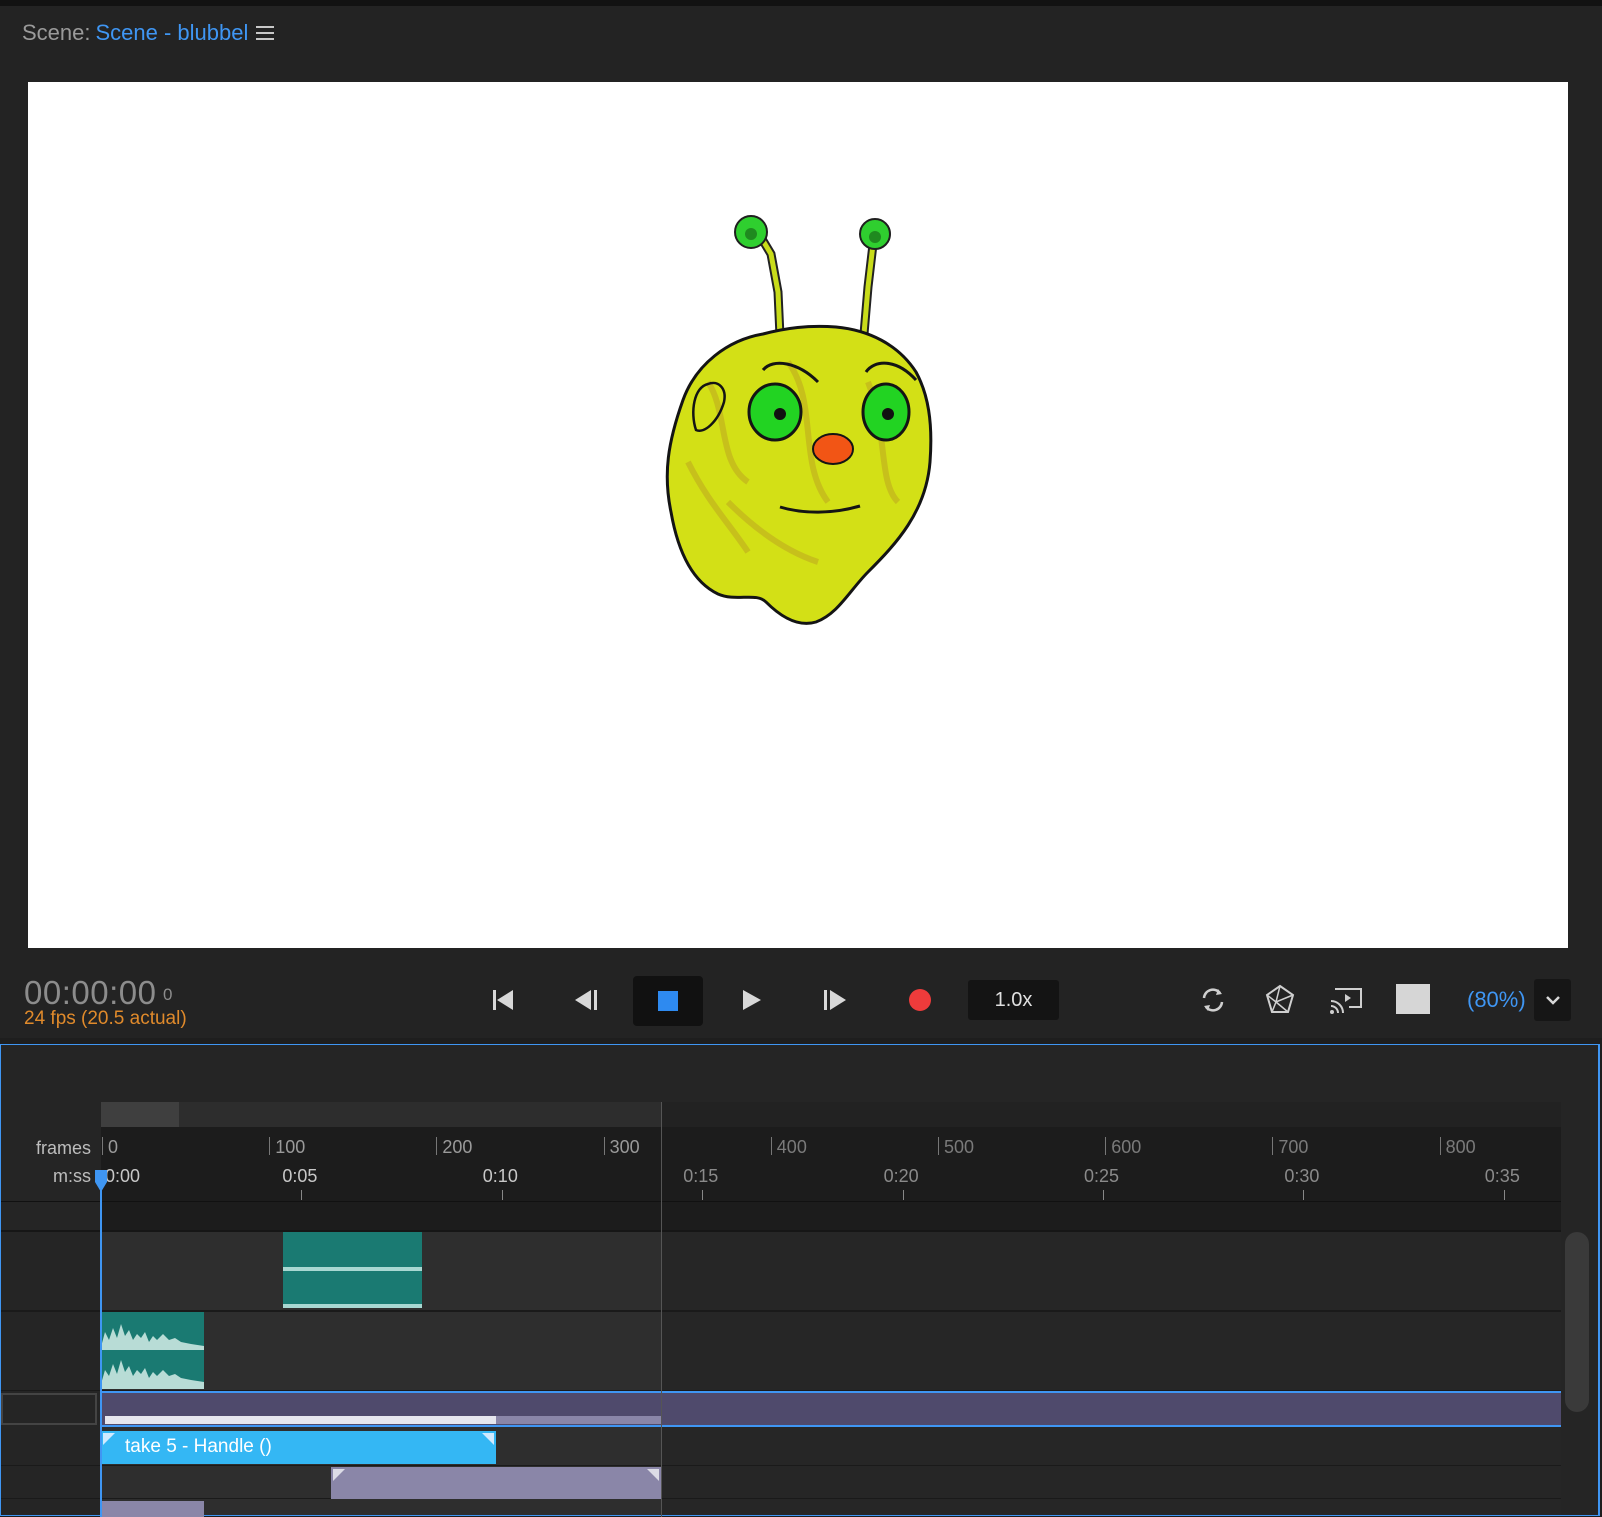 The image size is (1602, 1517). What do you see at coordinates (831, 1185) in the screenshot?
I see `ruler-area` at bounding box center [831, 1185].